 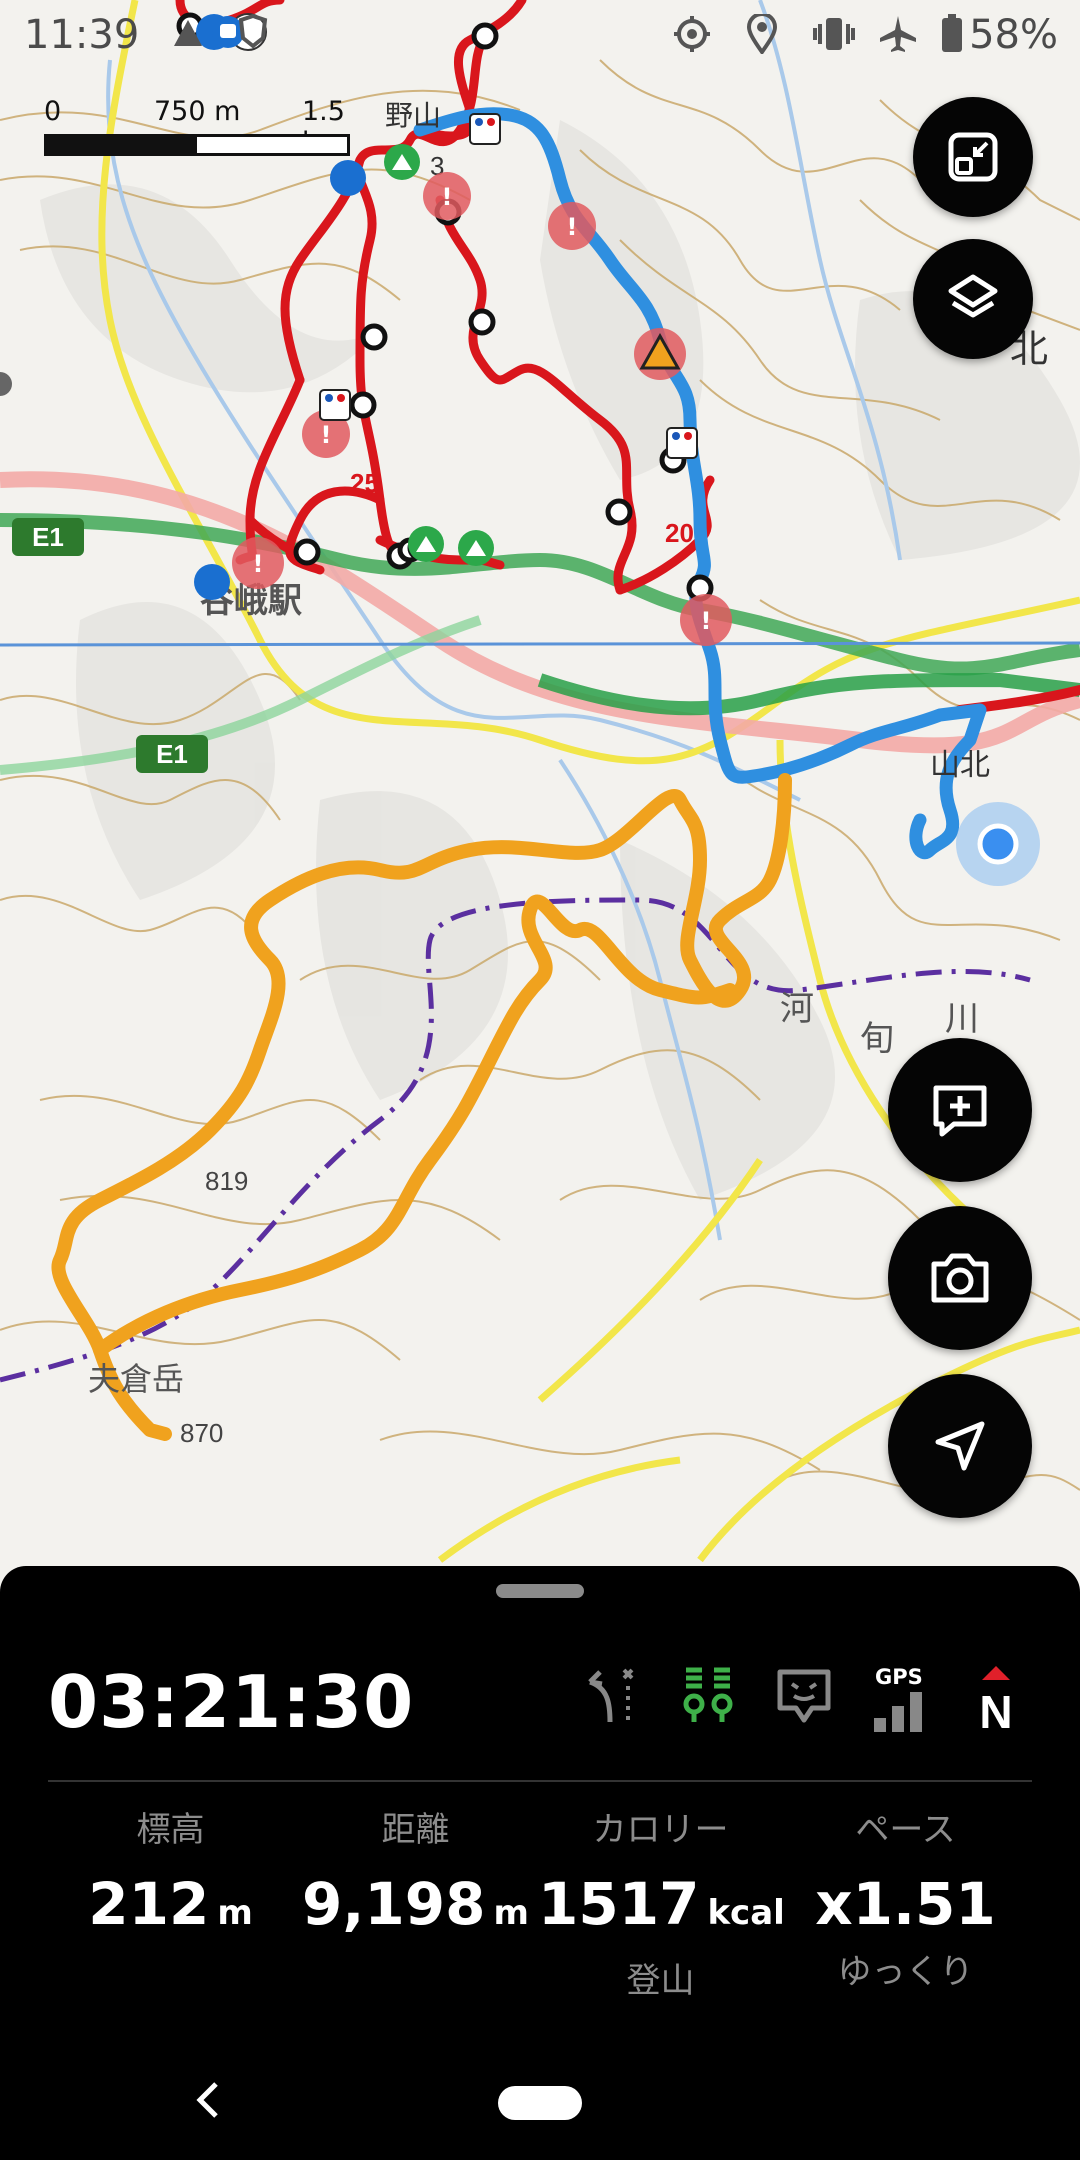 What do you see at coordinates (905, 1904) in the screenshot?
I see `stat-value: x1.51` at bounding box center [905, 1904].